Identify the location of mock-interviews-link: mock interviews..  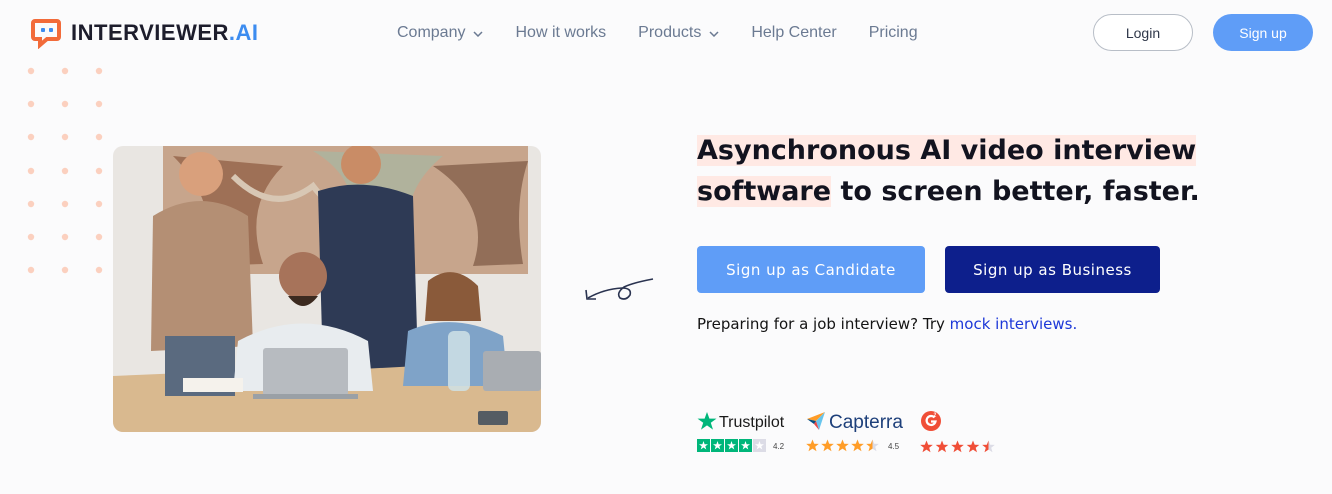
(1014, 324).